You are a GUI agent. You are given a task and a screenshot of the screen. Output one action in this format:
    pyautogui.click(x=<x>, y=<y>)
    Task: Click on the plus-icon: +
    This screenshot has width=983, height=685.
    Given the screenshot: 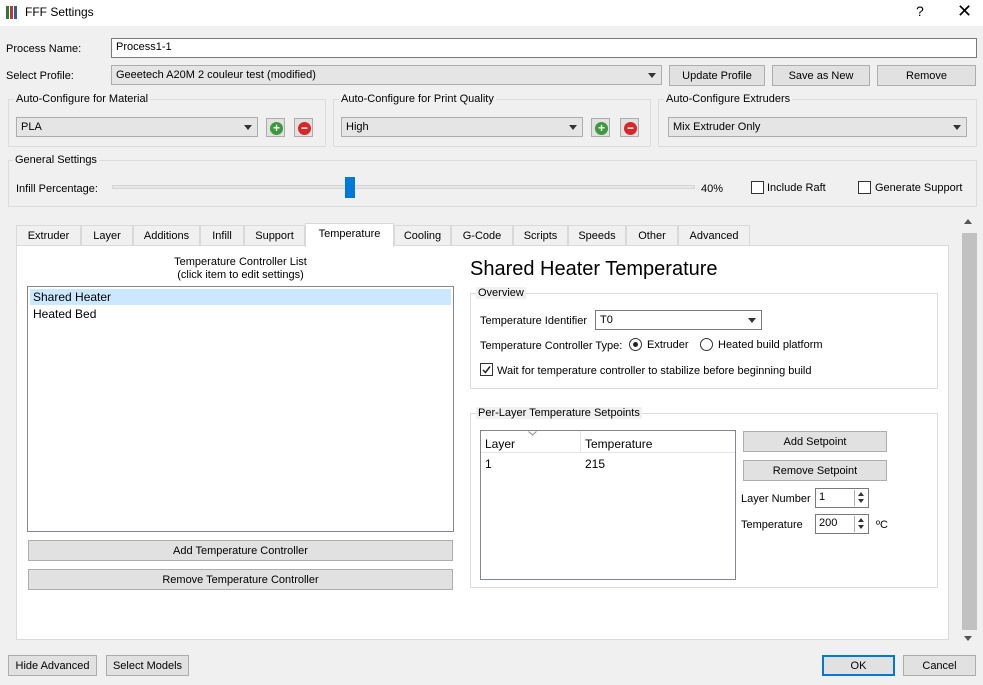 What is the action you would take?
    pyautogui.click(x=276, y=128)
    